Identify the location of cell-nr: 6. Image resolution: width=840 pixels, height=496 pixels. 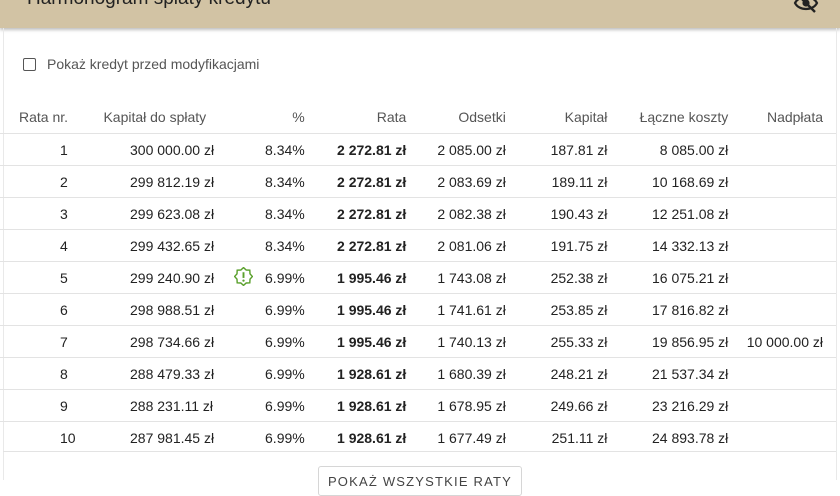
(65, 309).